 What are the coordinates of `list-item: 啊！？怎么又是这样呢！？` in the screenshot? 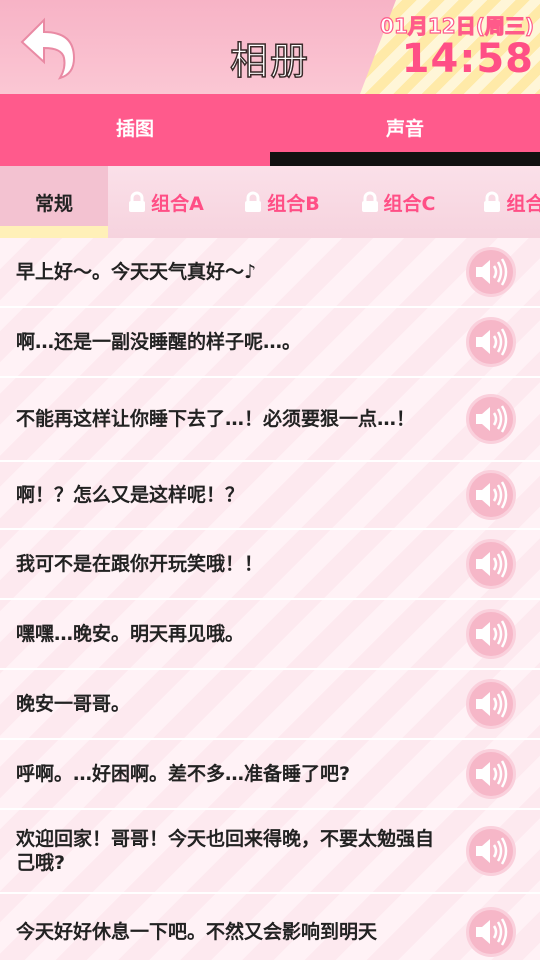 It's located at (270, 496).